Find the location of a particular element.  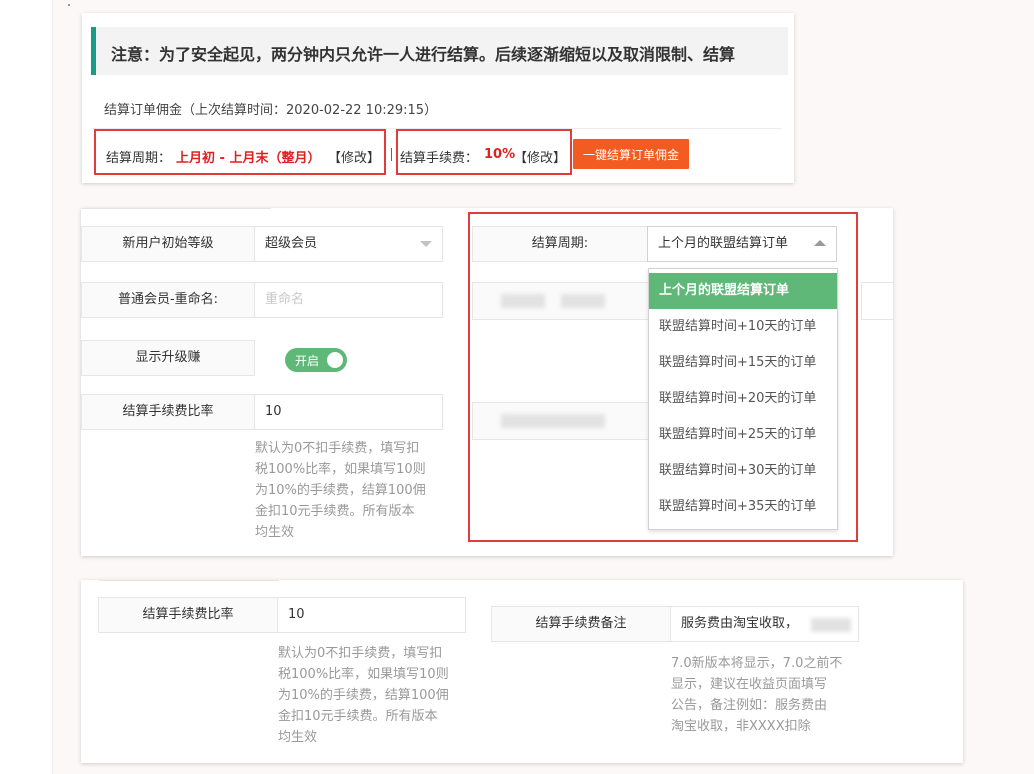

fee-ratio-value-2: 10 is located at coordinates (296, 614).